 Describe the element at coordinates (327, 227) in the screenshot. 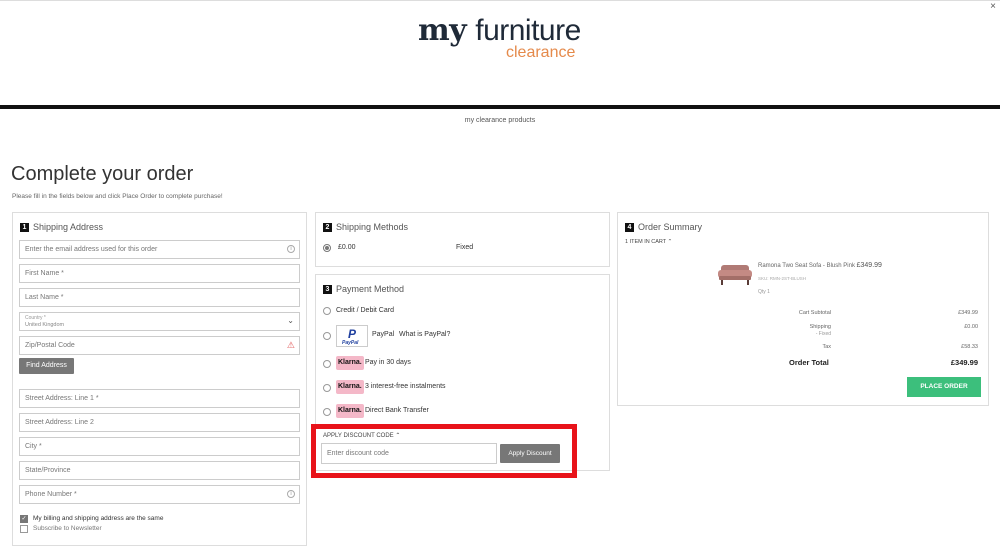

I see `step-badge: 2` at that location.